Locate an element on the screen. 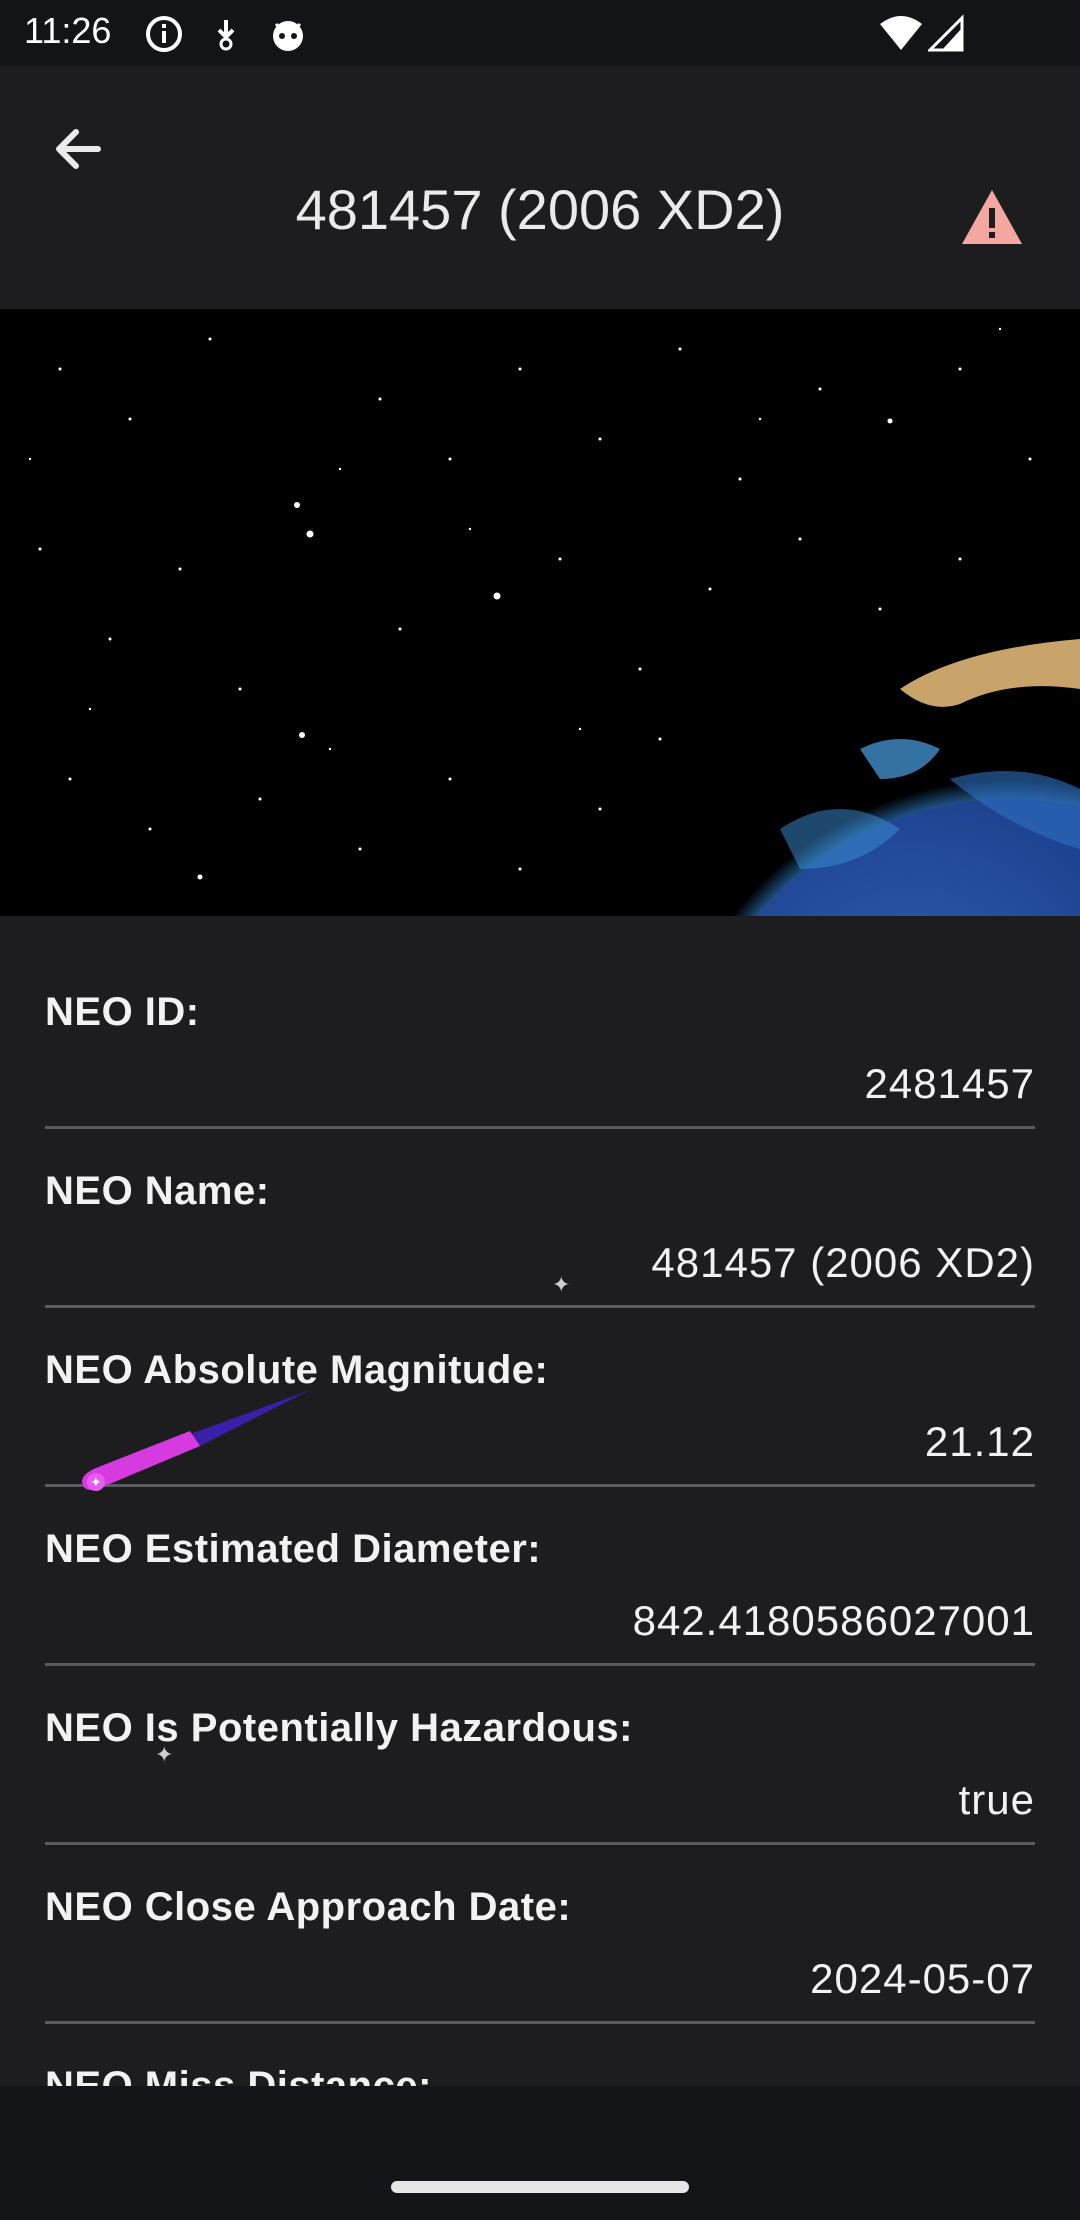 The height and width of the screenshot is (2220, 1080). neo-id-field: NEO ID: 2481457 is located at coordinates (540, 1079).